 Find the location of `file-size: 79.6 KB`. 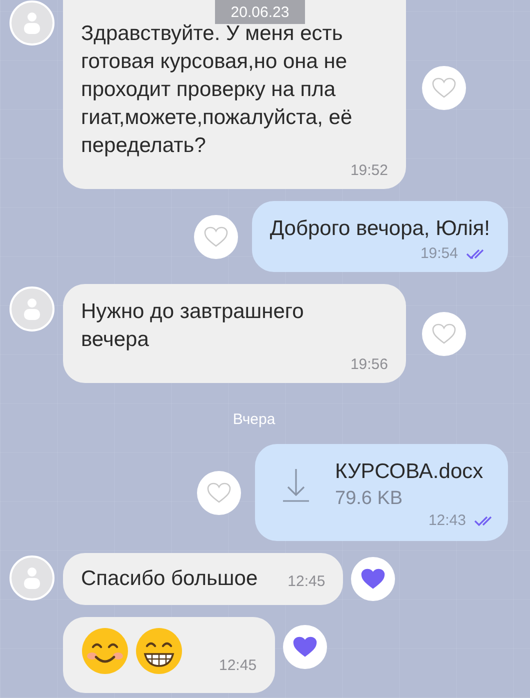

file-size: 79.6 KB is located at coordinates (369, 499).